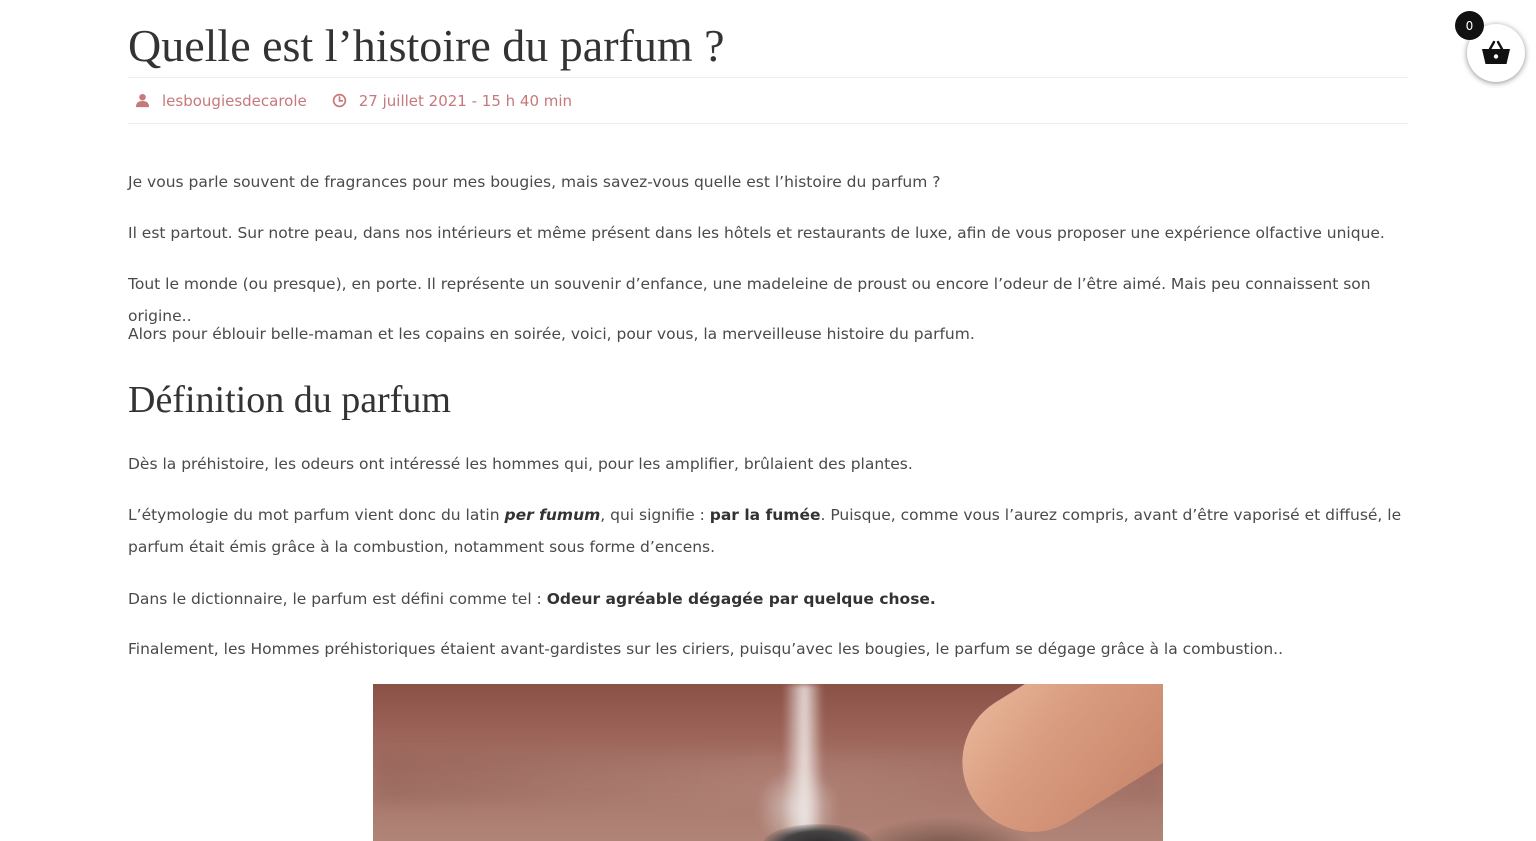 The image size is (1536, 841). I want to click on post-date: 27 juillet 2021 - 15 h 40 min, so click(465, 100).